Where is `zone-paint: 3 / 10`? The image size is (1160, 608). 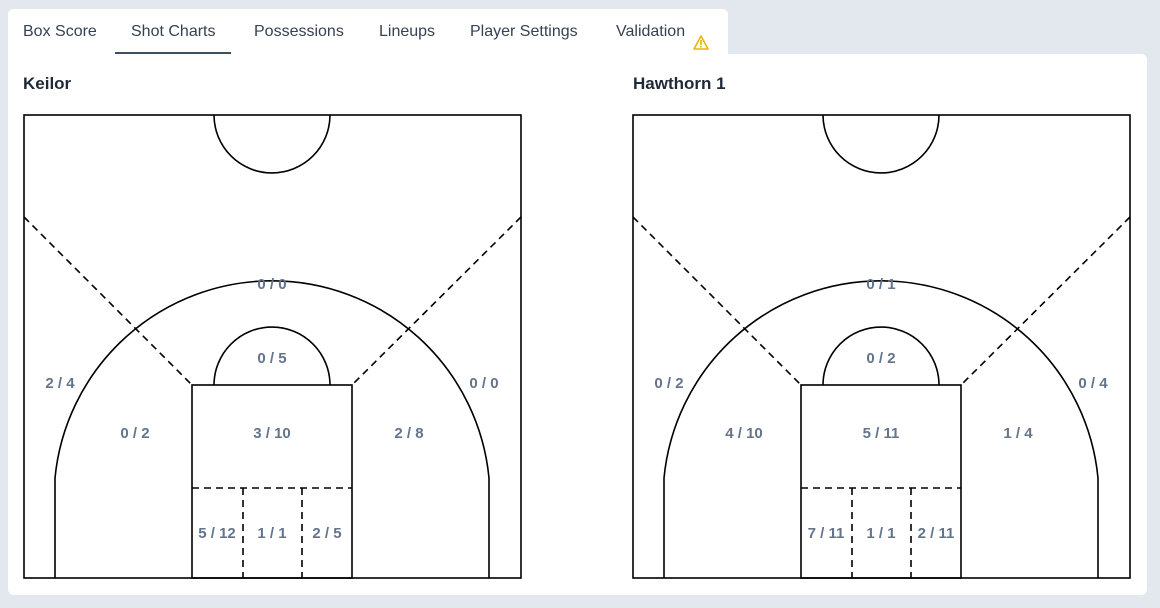 zone-paint: 3 / 10 is located at coordinates (272, 433).